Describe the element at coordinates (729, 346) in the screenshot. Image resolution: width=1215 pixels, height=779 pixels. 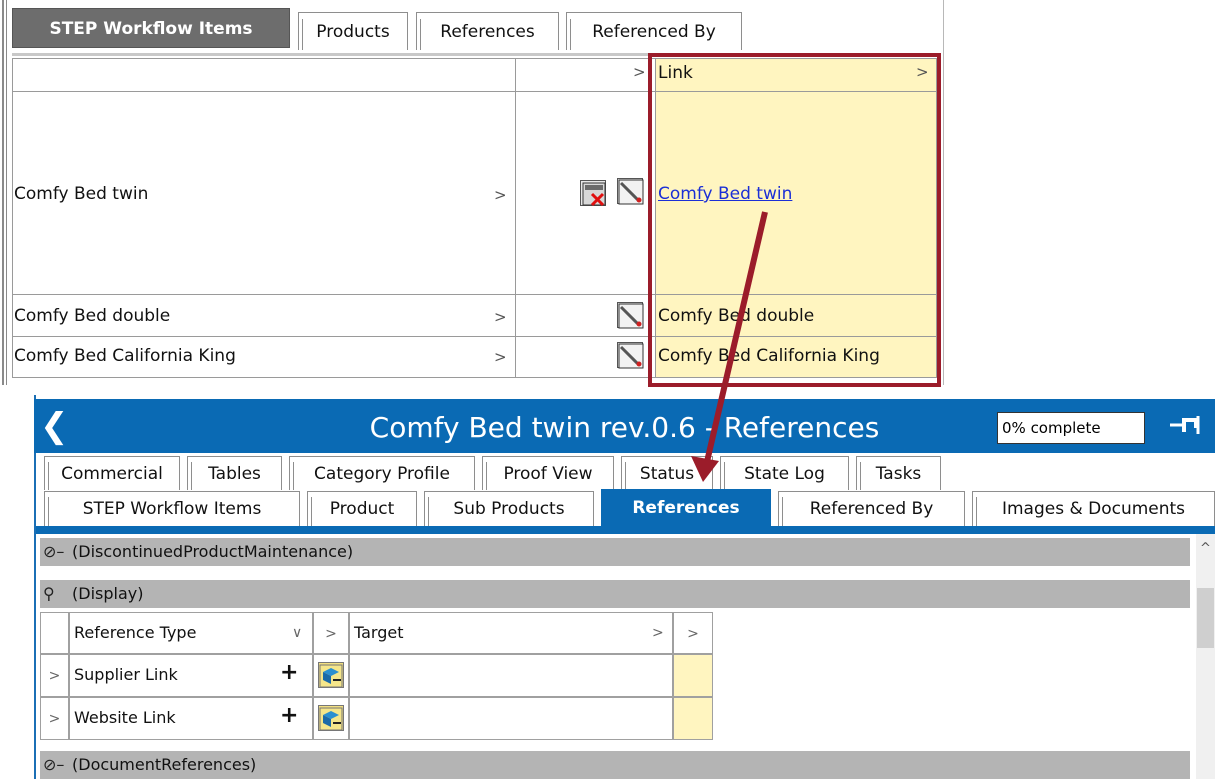
I see `callout-arrow` at that location.